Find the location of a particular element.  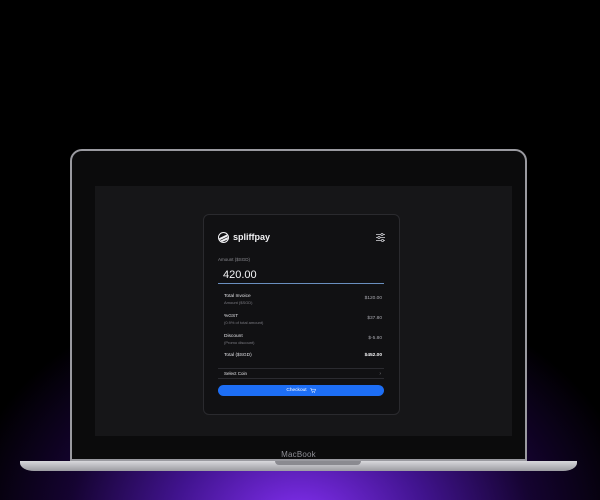

row-title: %GST is located at coordinates (231, 316).